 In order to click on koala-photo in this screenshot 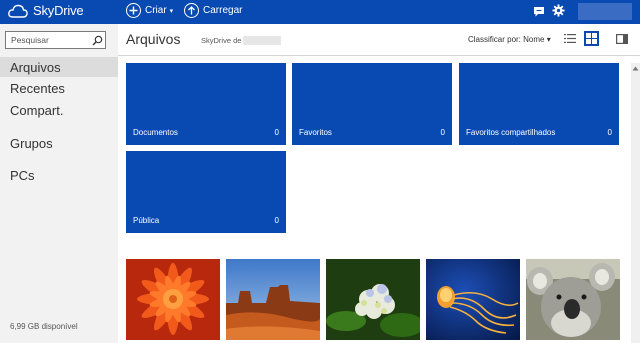, I will do `click(573, 299)`.